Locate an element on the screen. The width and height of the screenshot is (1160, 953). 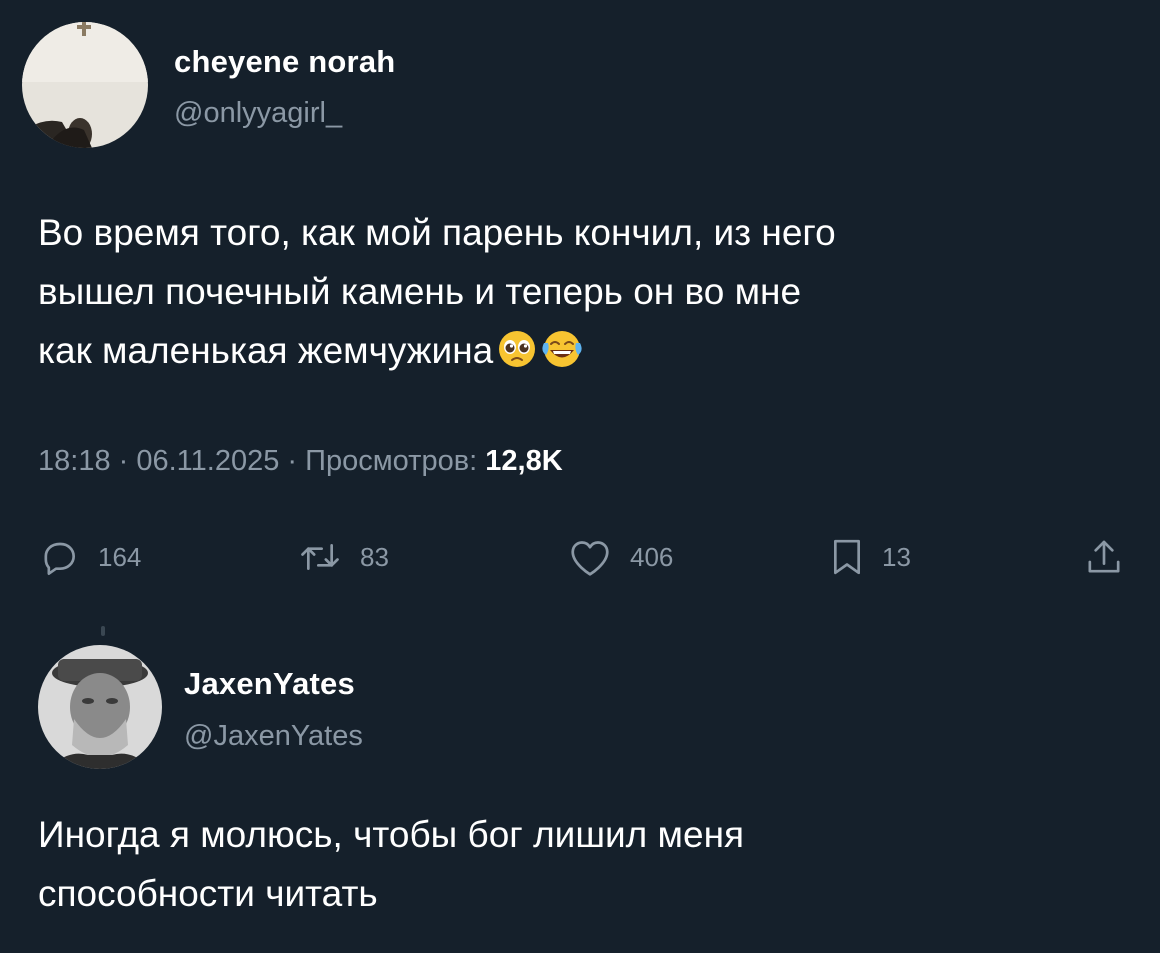
retweet-count: 83 is located at coordinates (374, 556).